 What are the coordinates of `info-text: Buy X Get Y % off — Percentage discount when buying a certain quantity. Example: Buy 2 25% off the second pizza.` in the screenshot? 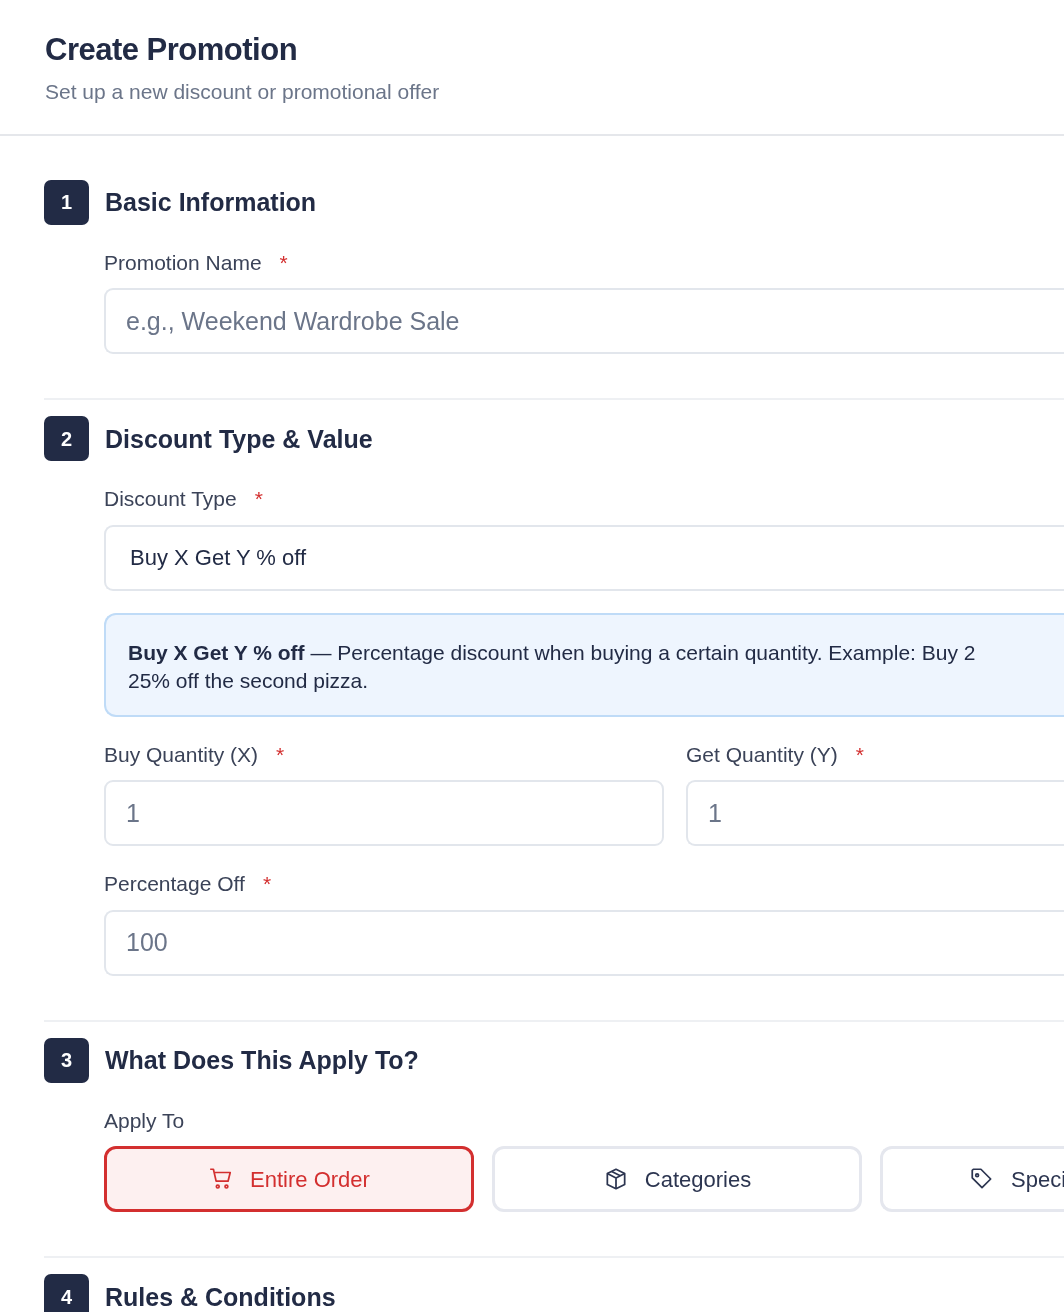 It's located at (584, 664).